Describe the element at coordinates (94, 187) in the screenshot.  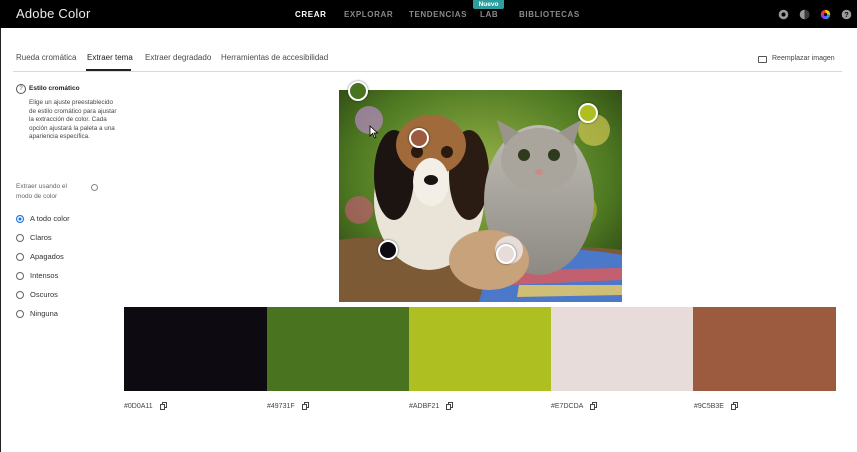
I see `mode-help-icon` at that location.